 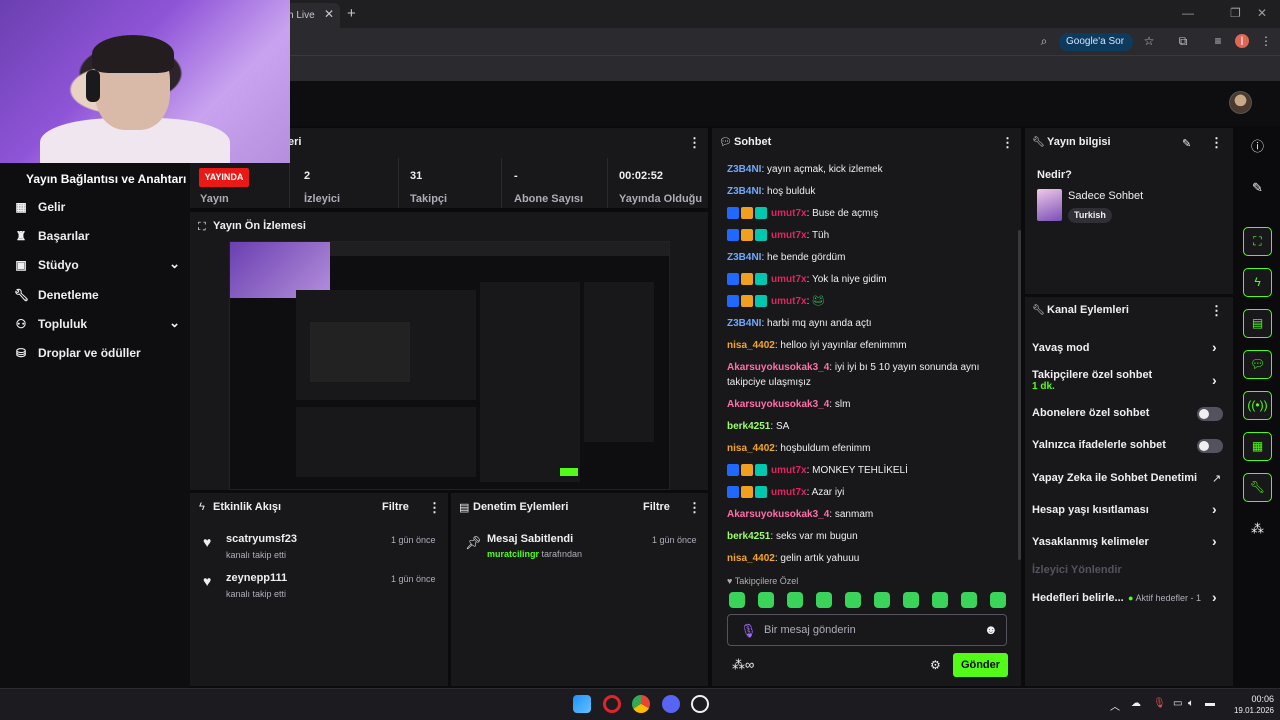 I want to click on emoji-icon: ☻, so click(x=991, y=629).